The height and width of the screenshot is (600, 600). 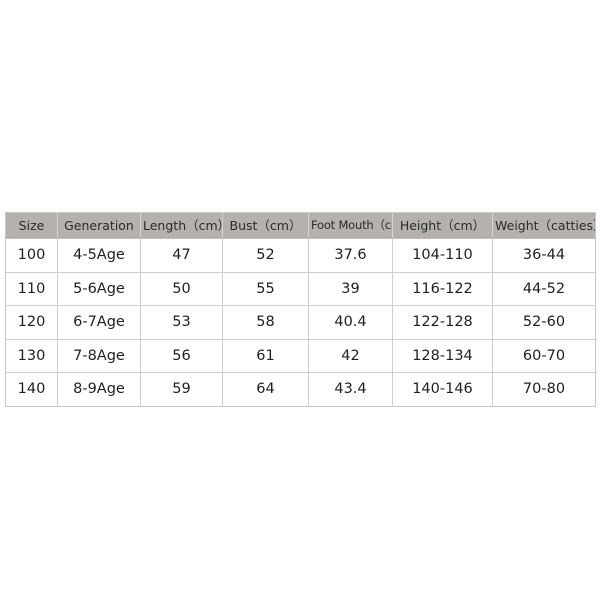 What do you see at coordinates (350, 356) in the screenshot?
I see `cell-foot-mouth: 42` at bounding box center [350, 356].